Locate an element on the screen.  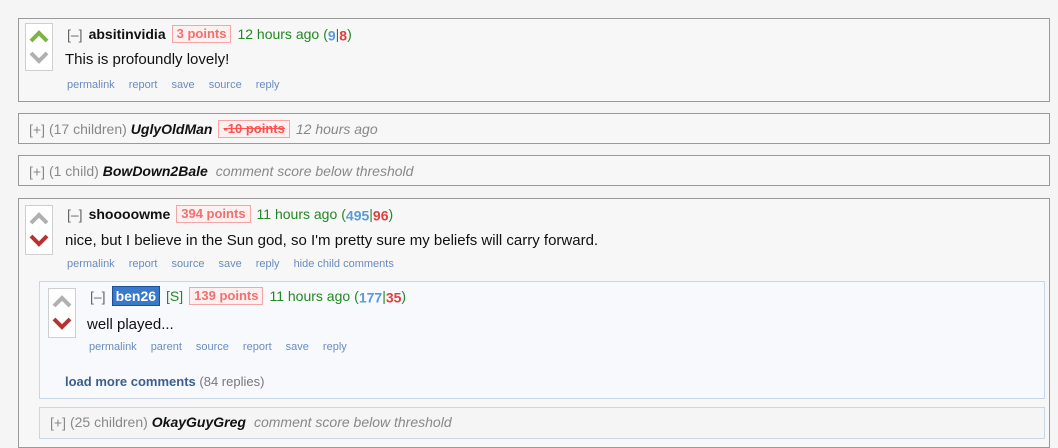
submitter-tag: [S] is located at coordinates (175, 296).